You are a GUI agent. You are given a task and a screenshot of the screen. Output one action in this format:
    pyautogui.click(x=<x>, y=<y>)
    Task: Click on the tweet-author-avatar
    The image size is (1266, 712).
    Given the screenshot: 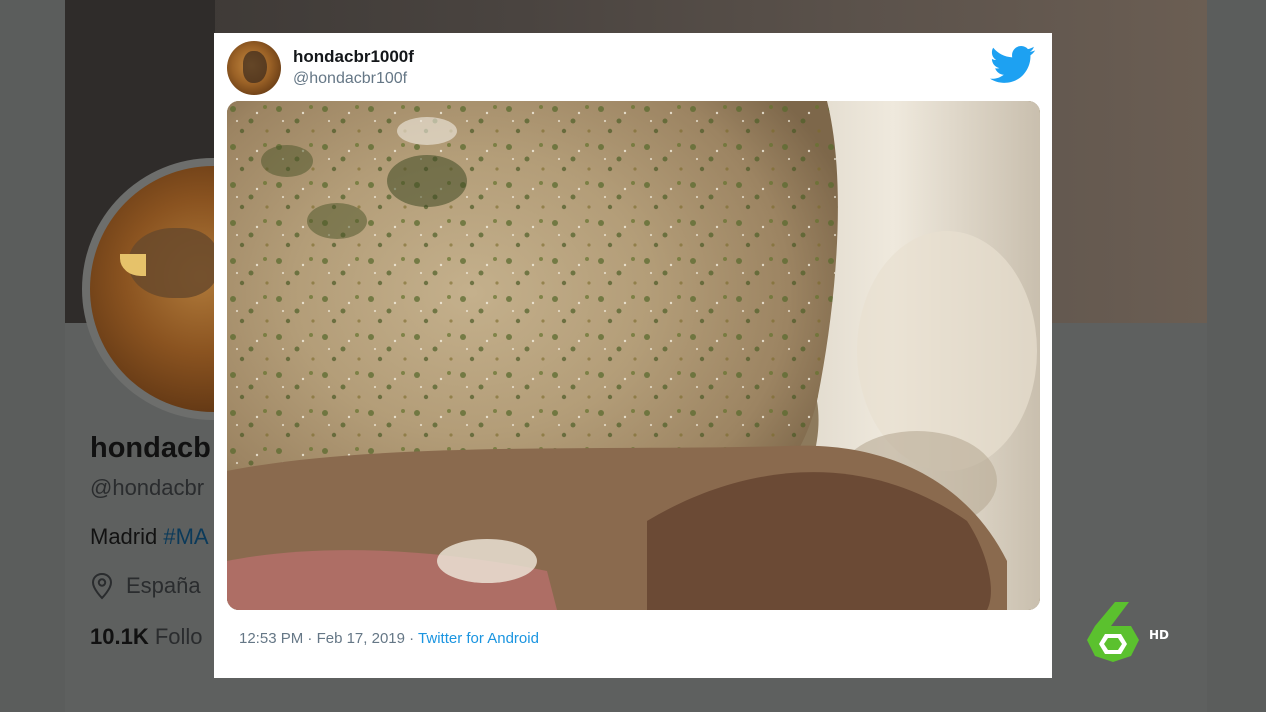 What is the action you would take?
    pyautogui.click(x=254, y=68)
    